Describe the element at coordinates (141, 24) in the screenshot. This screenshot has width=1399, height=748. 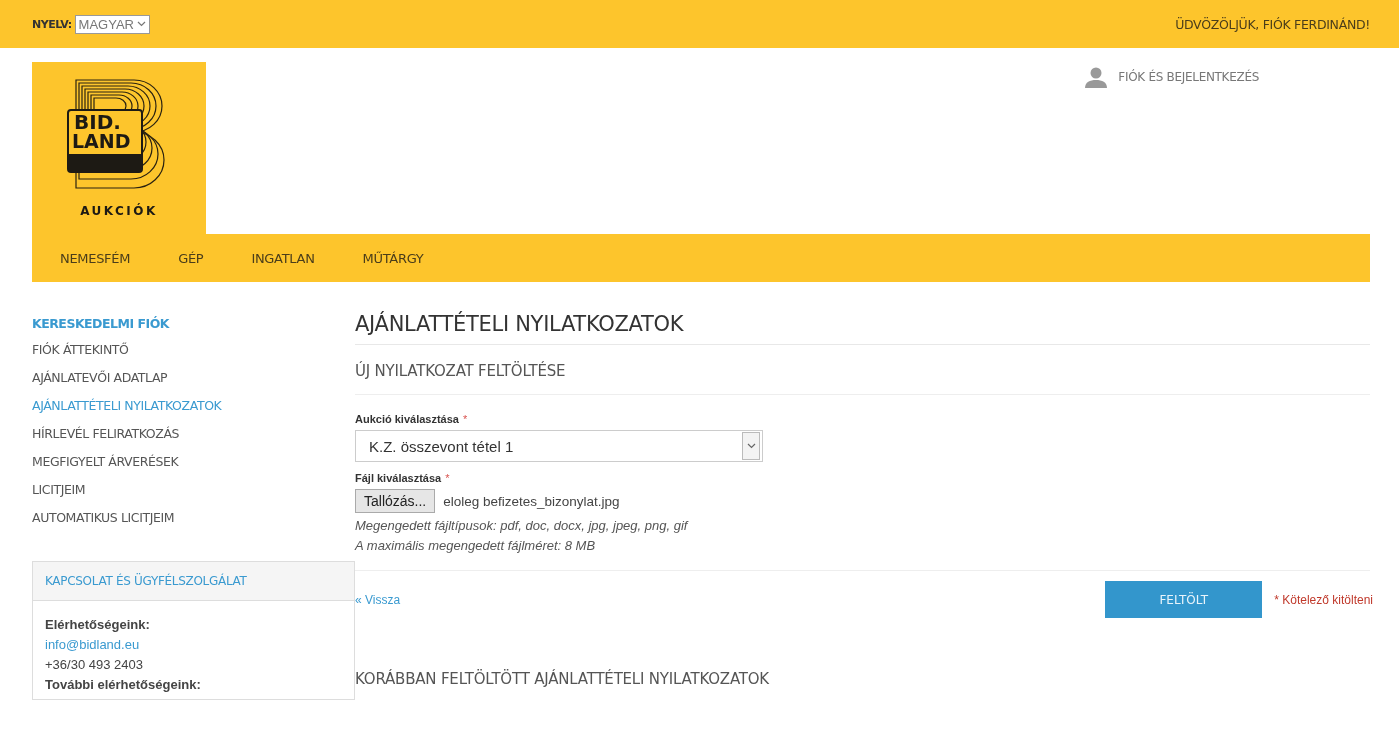
I see `caret-icon` at that location.